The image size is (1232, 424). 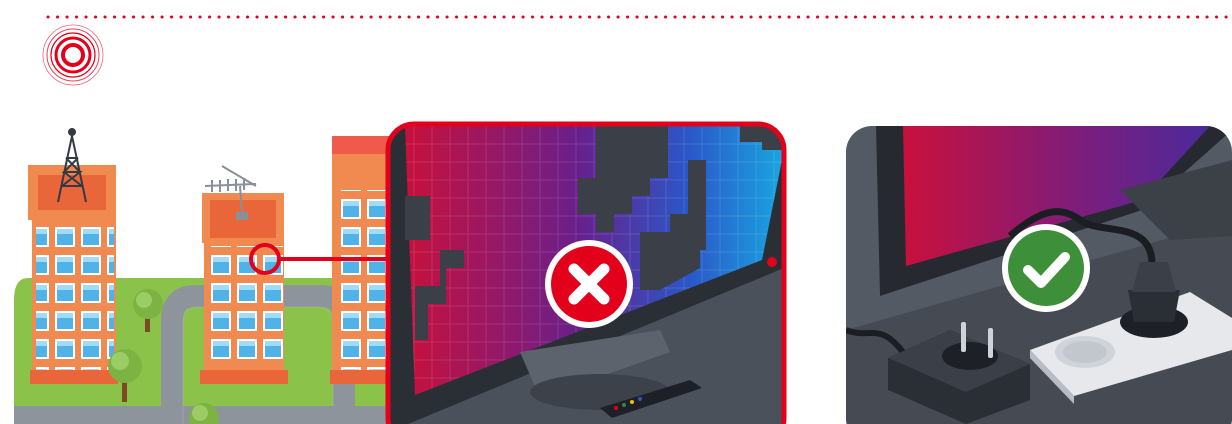 I want to click on checkmark-icon, so click(x=1046, y=268).